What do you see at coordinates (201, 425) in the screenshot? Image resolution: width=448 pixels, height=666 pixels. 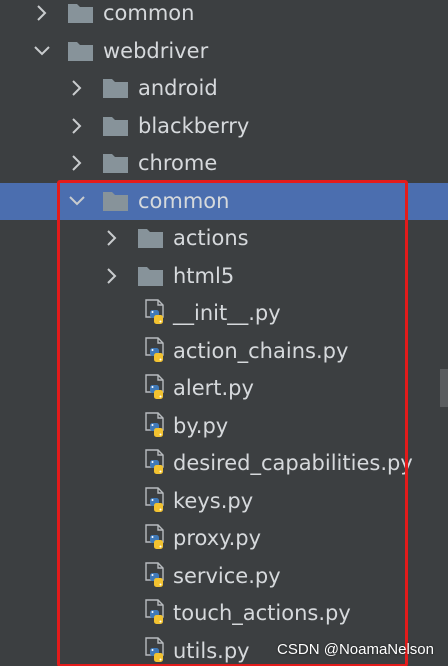 I see `tree-item-label: by.py` at bounding box center [201, 425].